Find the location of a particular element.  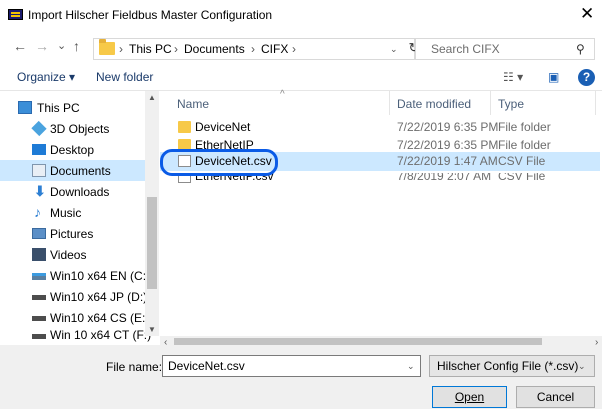

pictures-icon is located at coordinates (39, 233).